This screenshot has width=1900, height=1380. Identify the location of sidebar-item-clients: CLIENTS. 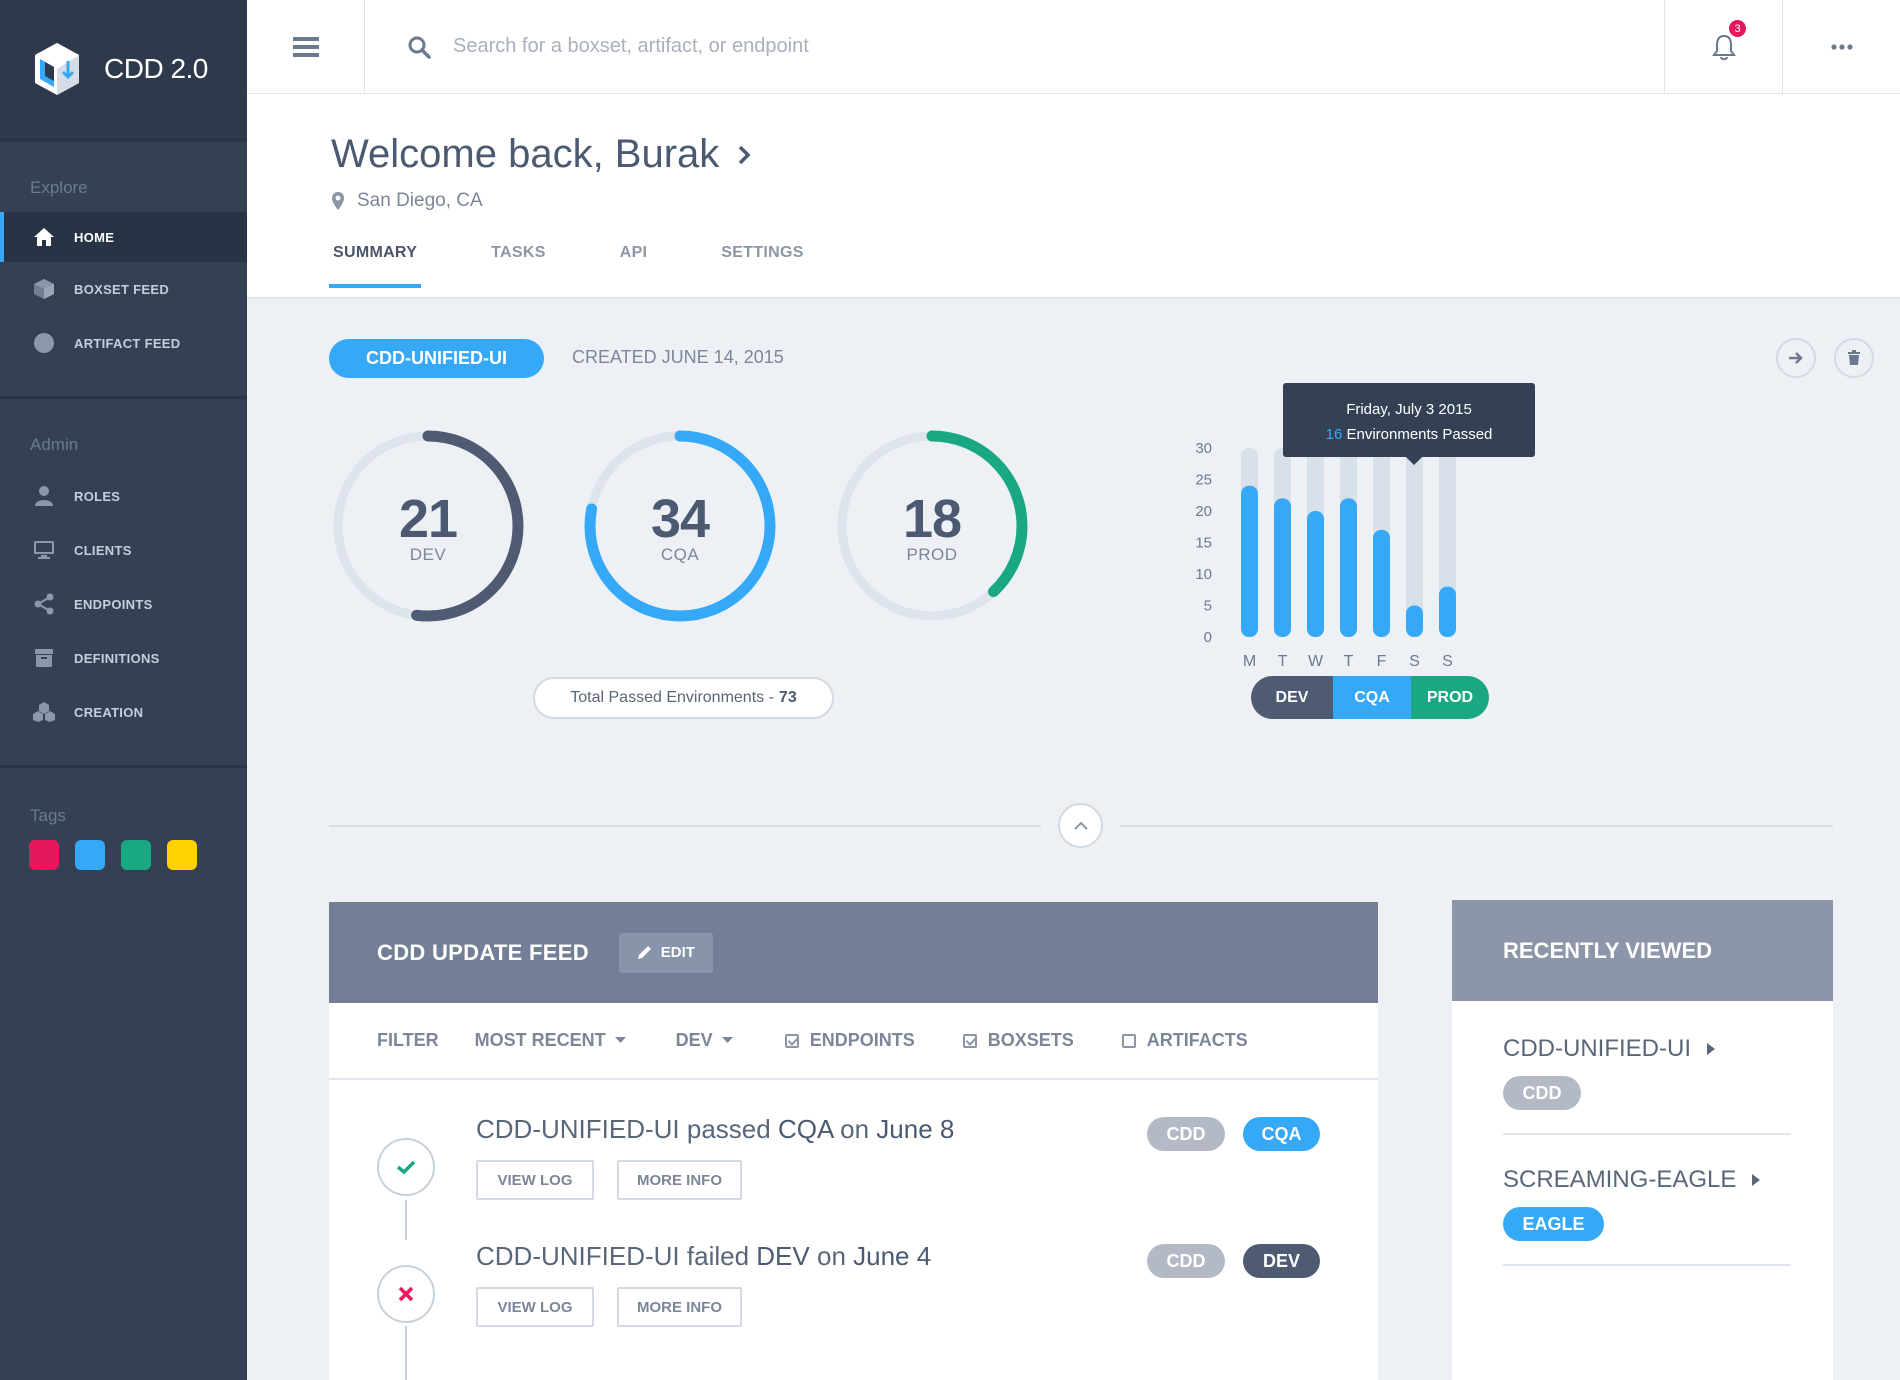
(123, 550).